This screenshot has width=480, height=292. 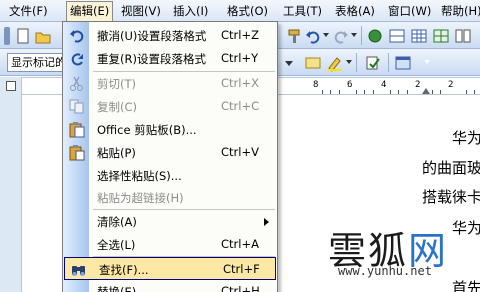 What do you see at coordinates (247, 11) in the screenshot?
I see `menu-format: 格式(O)` at bounding box center [247, 11].